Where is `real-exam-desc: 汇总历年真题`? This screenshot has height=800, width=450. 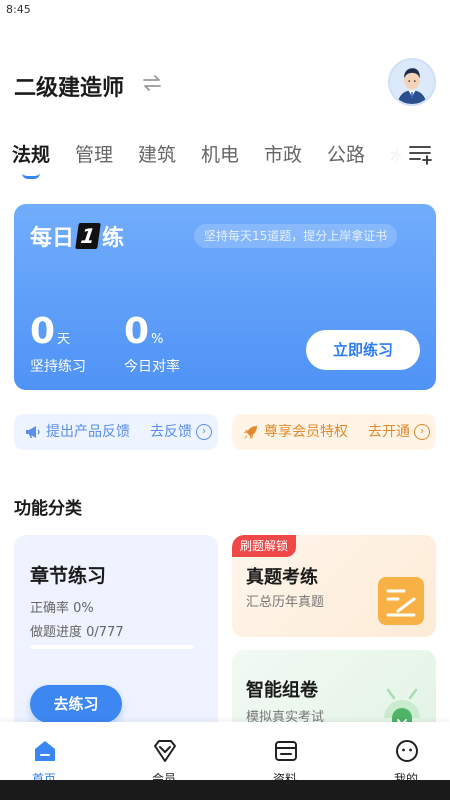
real-exam-desc: 汇总历年真题 is located at coordinates (285, 602).